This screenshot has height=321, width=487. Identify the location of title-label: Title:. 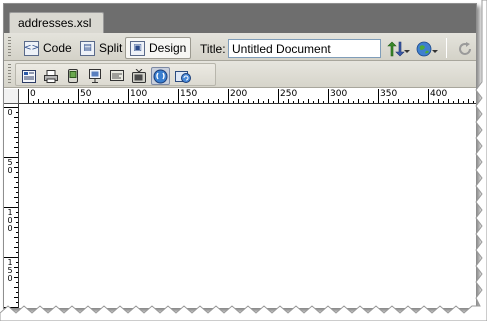
(213, 49).